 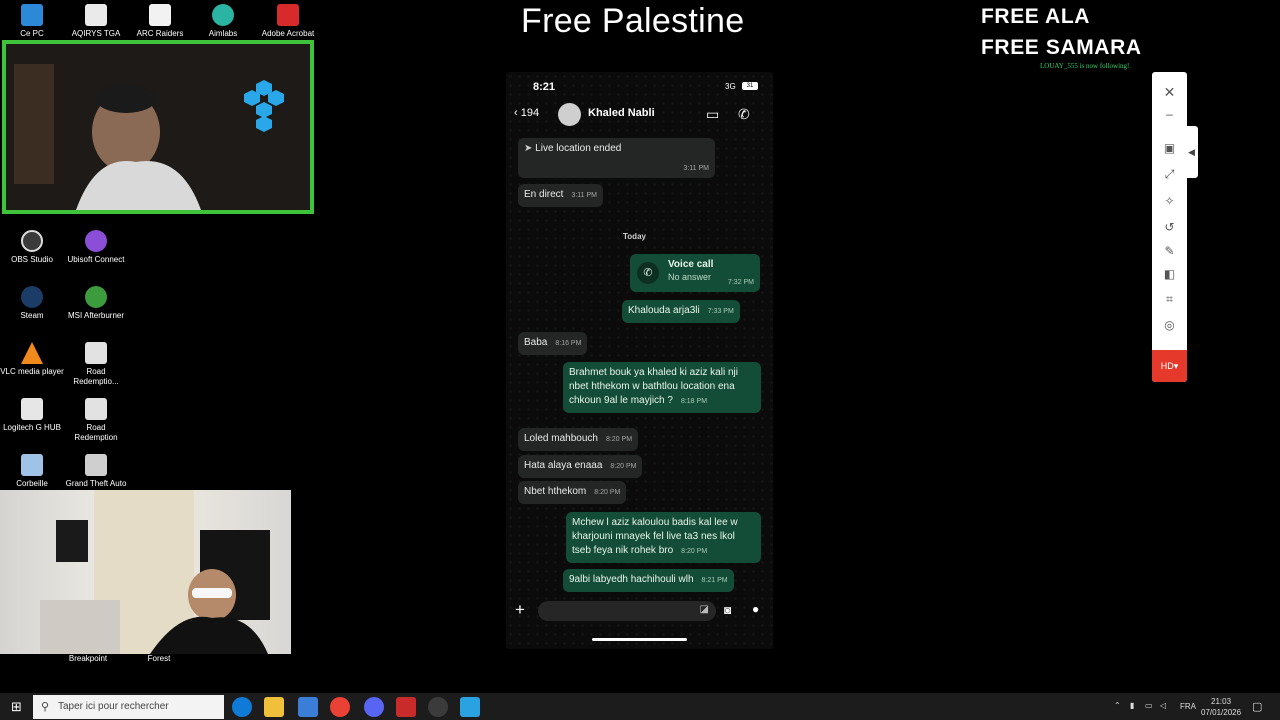 I want to click on message-bubble-in: ➤ Live location ended 3:11 PM, so click(x=616, y=158).